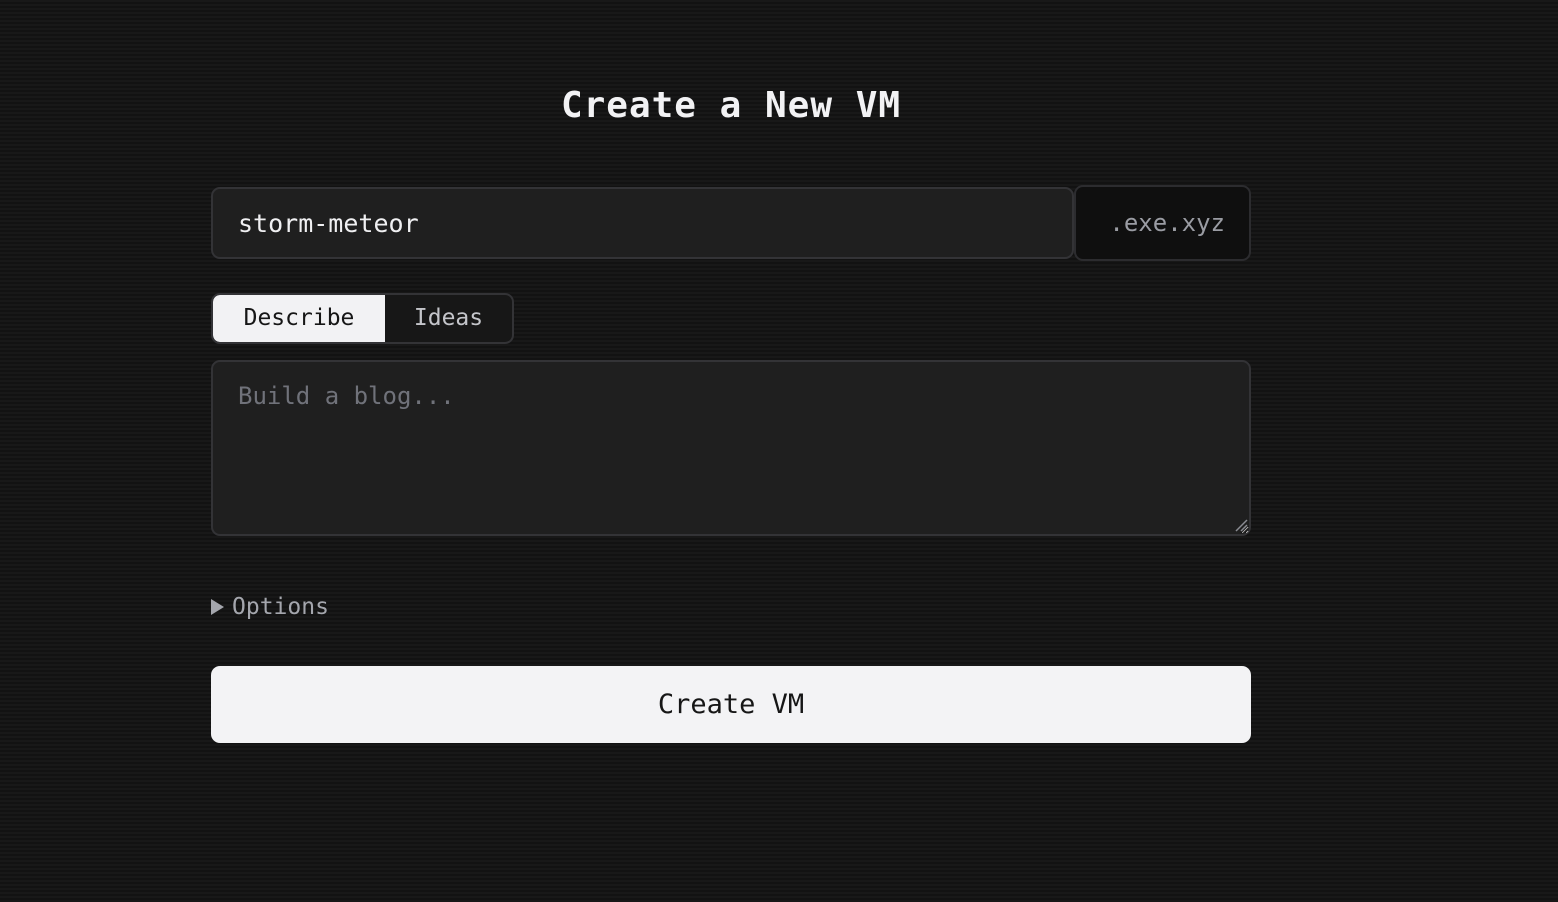 The image size is (1558, 902). I want to click on tab-ideas: Ideas, so click(448, 318).